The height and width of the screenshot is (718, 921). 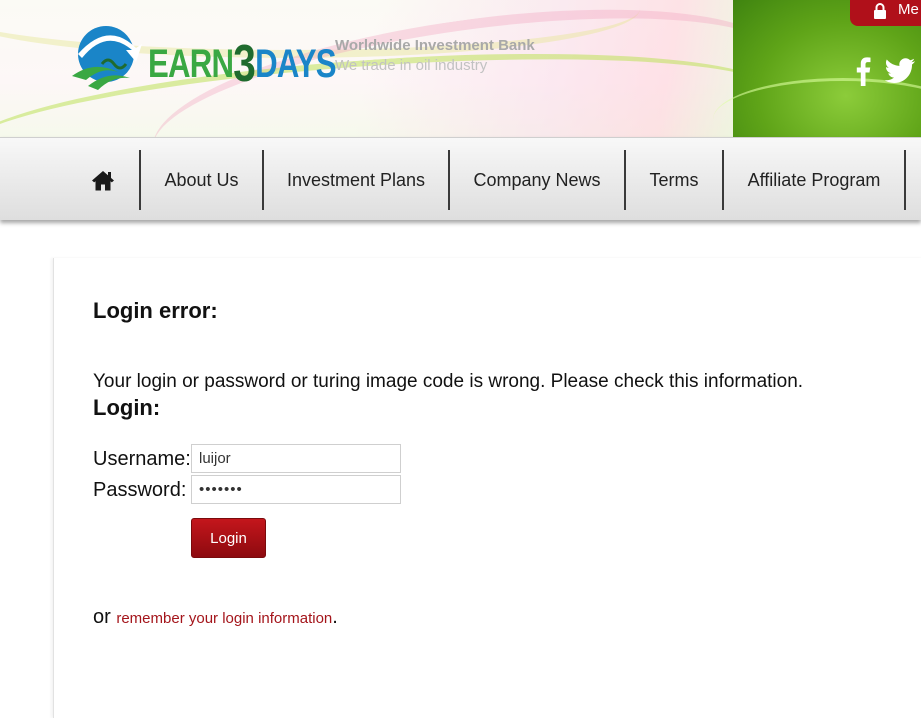 I want to click on remember-login-line: or remember your login information., so click(x=215, y=617).